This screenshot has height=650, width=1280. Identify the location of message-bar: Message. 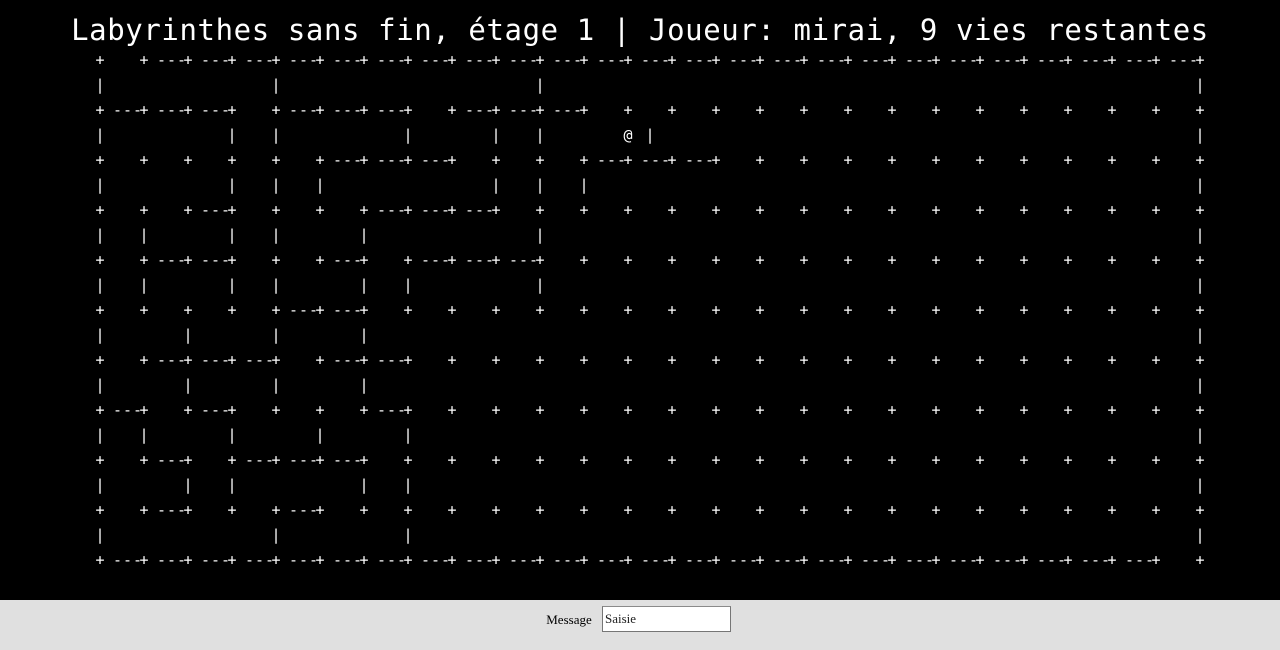
(640, 625).